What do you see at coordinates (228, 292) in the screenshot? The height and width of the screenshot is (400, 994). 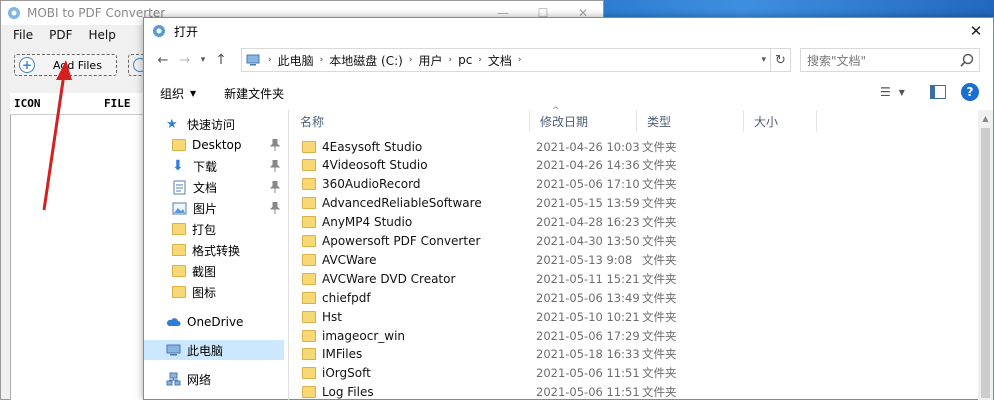 I see `nav-item-icons: 图标` at bounding box center [228, 292].